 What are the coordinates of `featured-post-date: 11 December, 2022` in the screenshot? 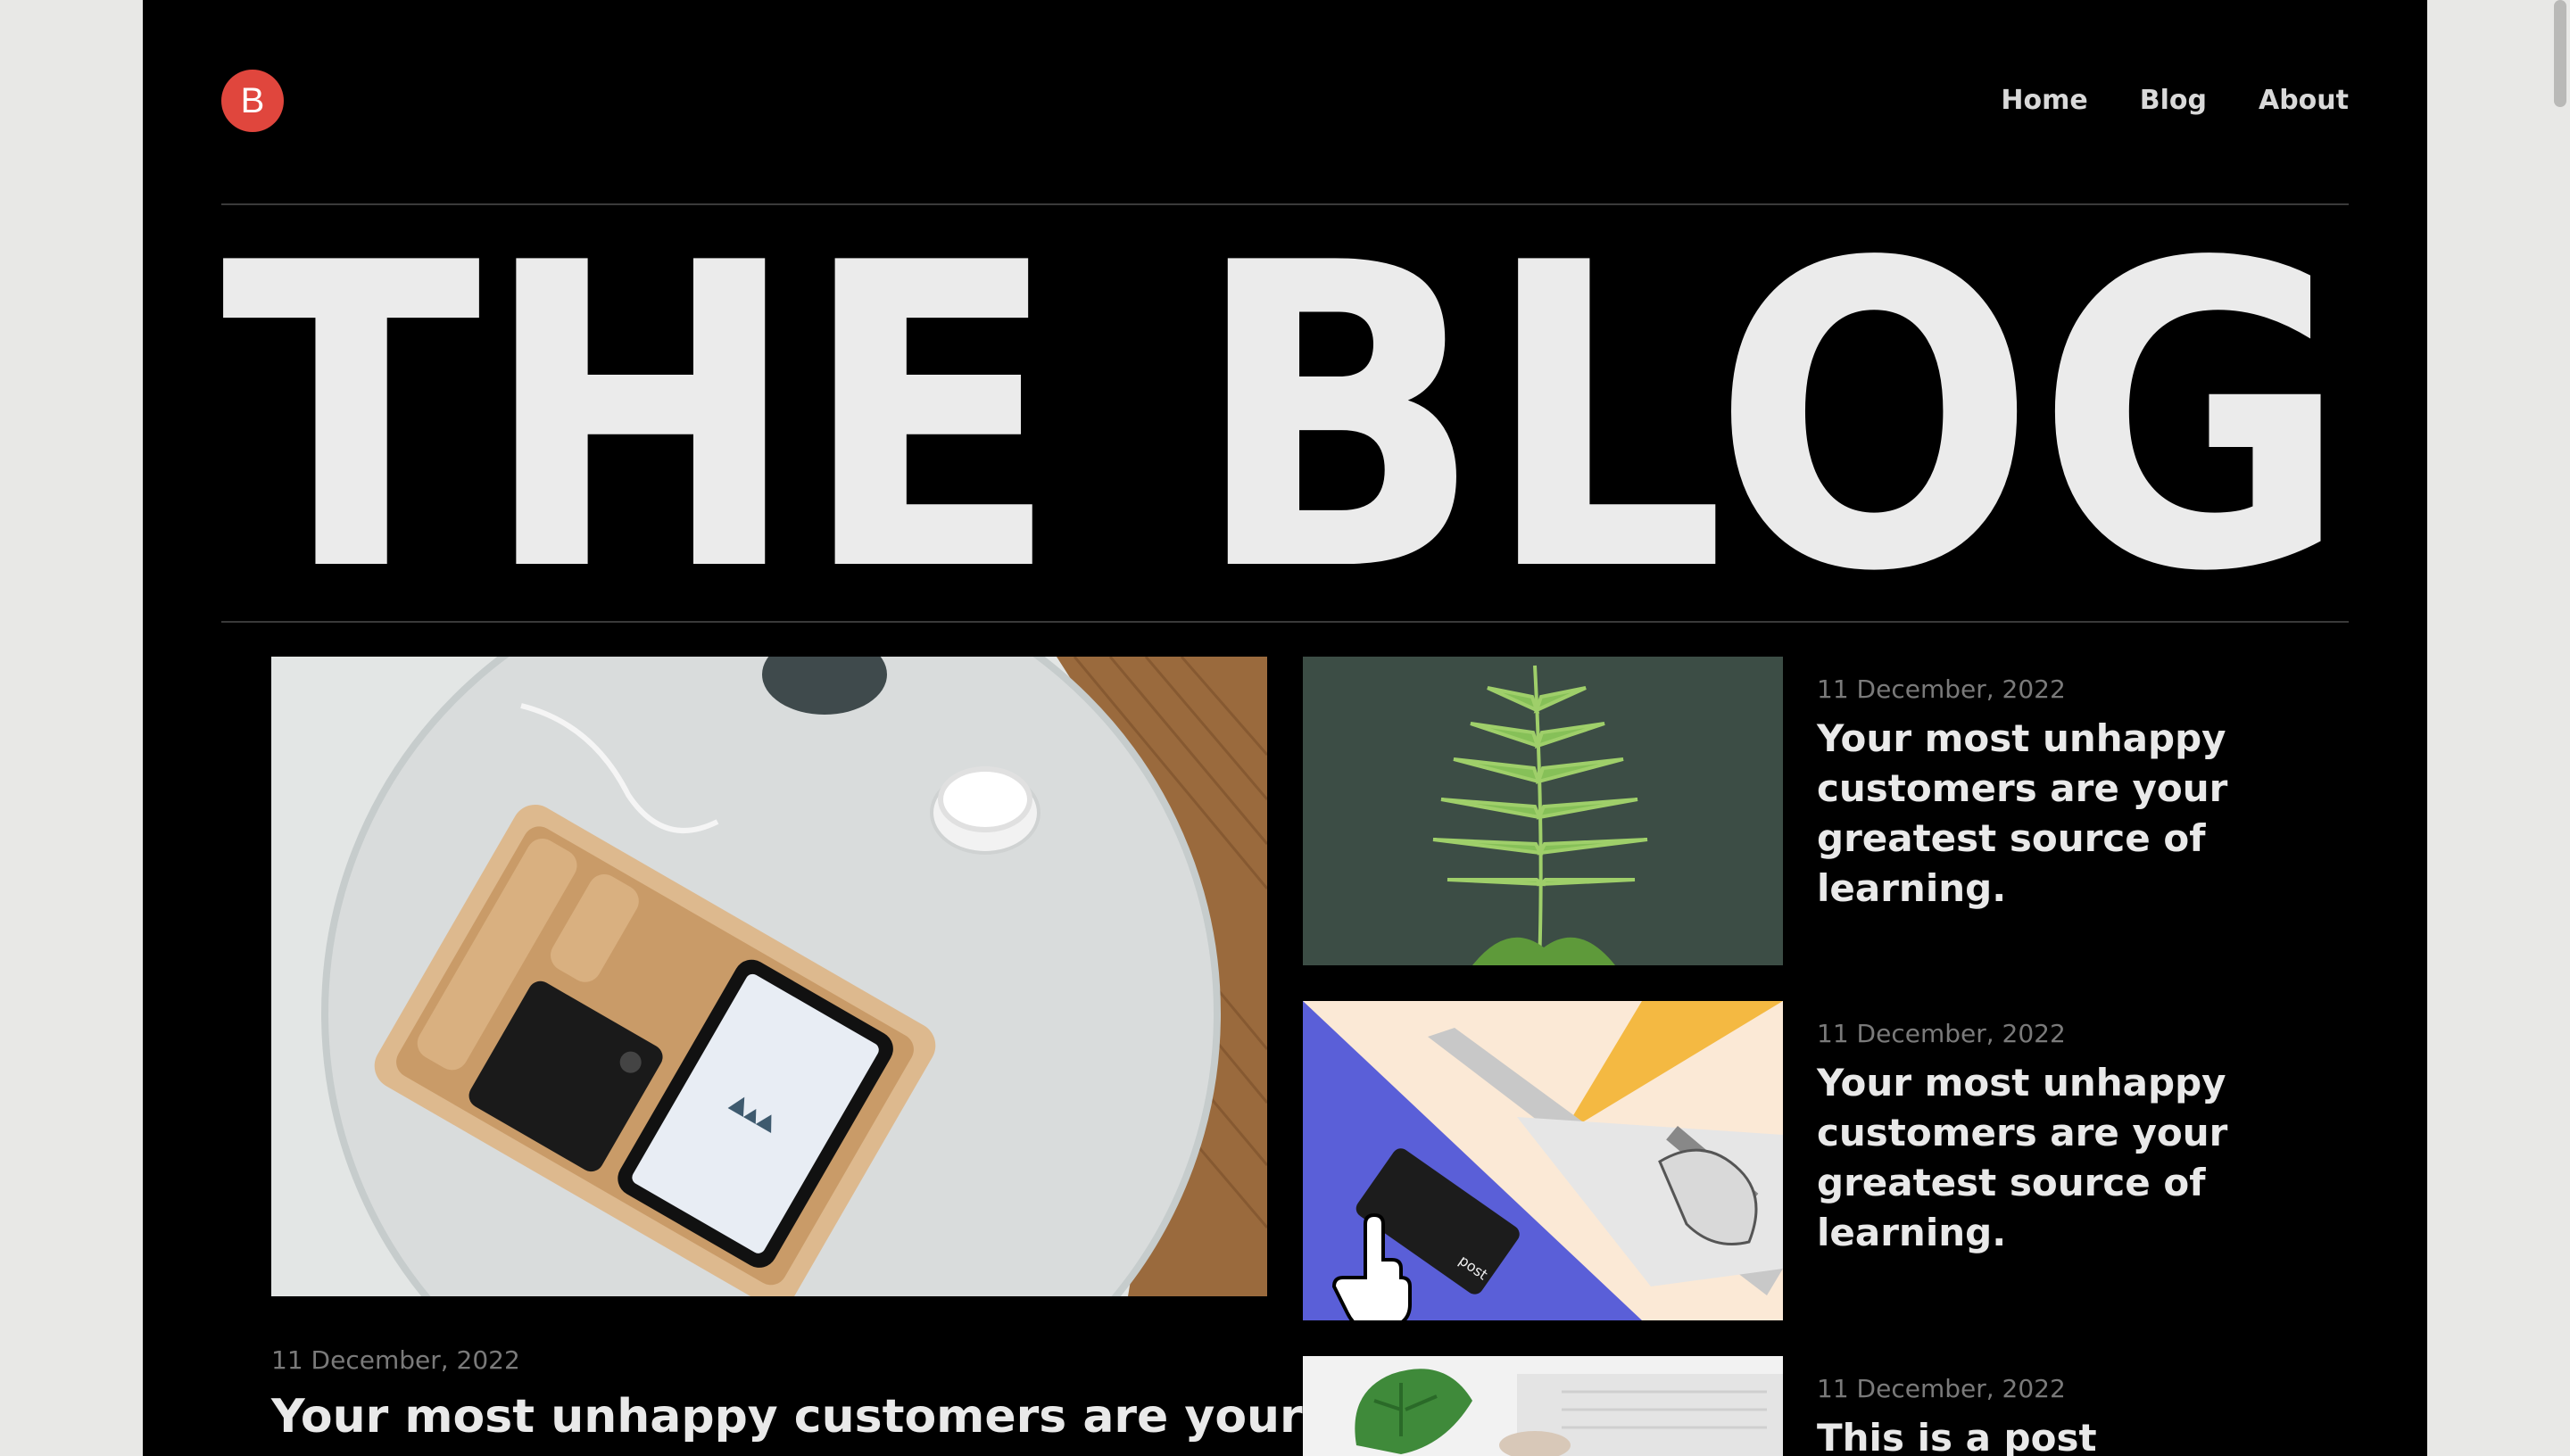 It's located at (396, 1360).